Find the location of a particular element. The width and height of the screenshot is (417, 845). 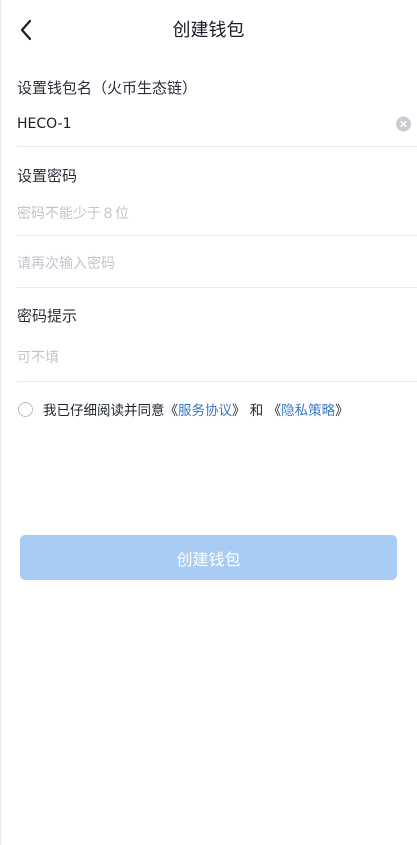

password-label: 设置密码 is located at coordinates (47, 176).